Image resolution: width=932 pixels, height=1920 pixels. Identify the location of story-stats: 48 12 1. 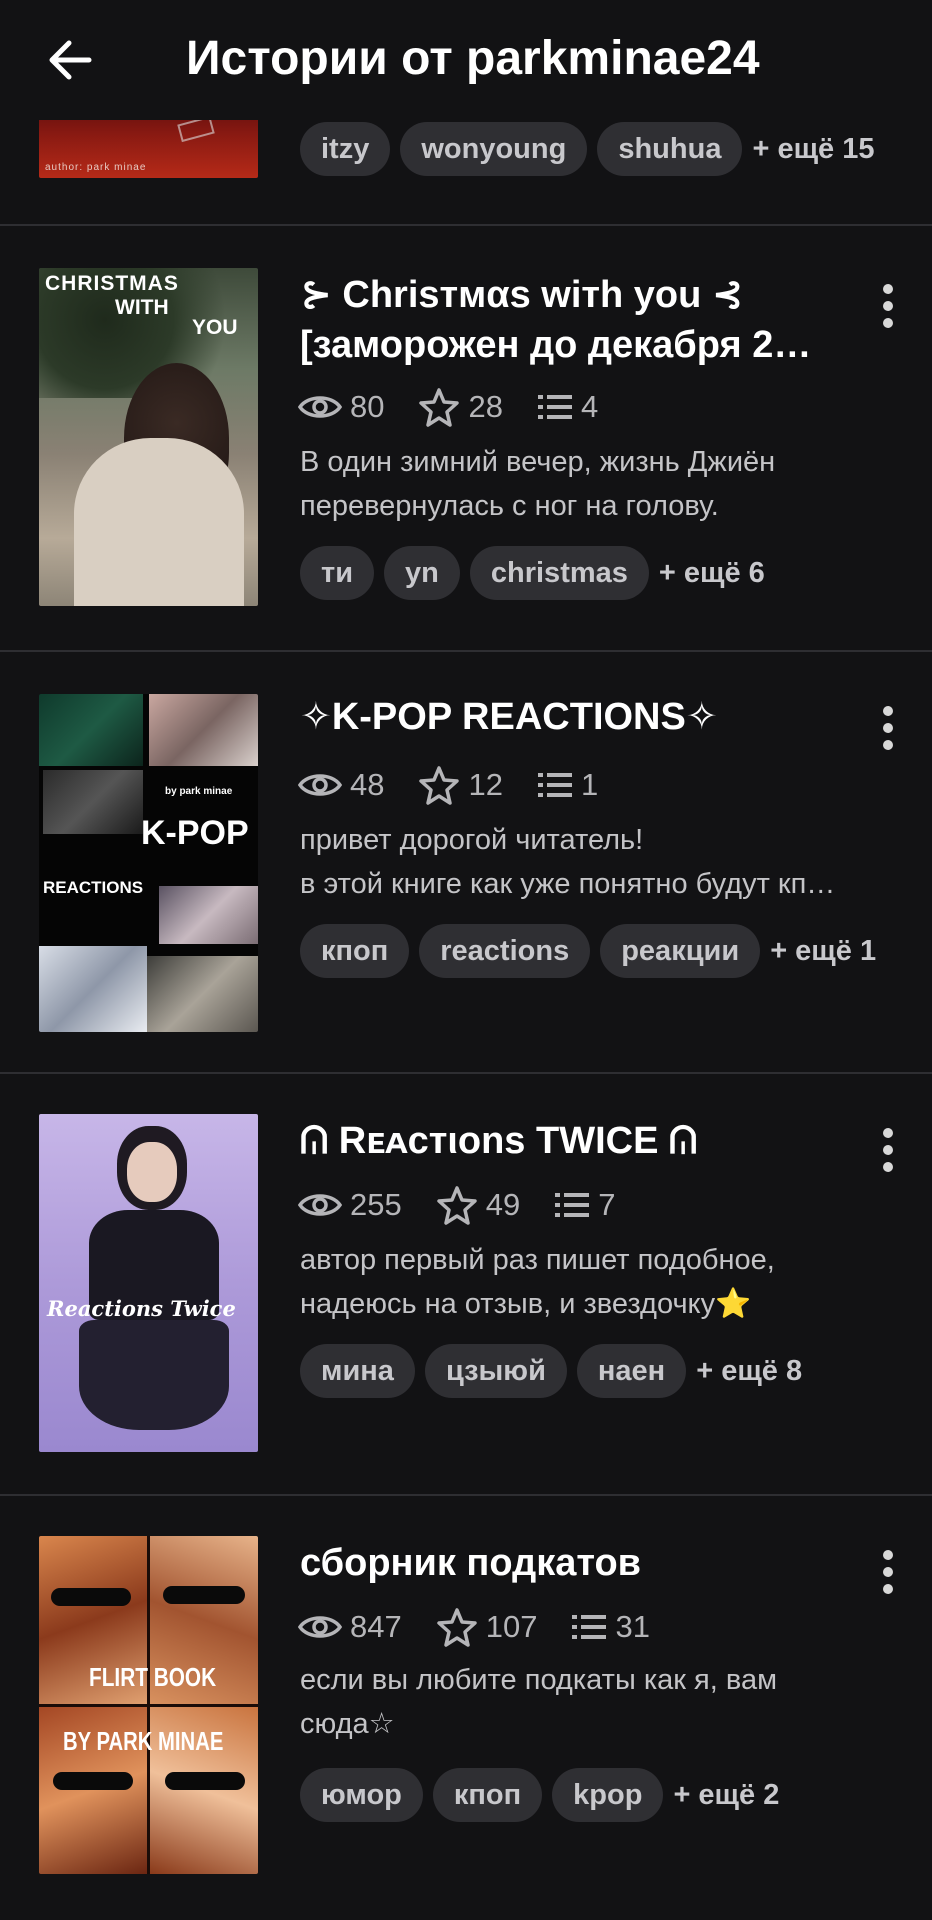
(465, 785).